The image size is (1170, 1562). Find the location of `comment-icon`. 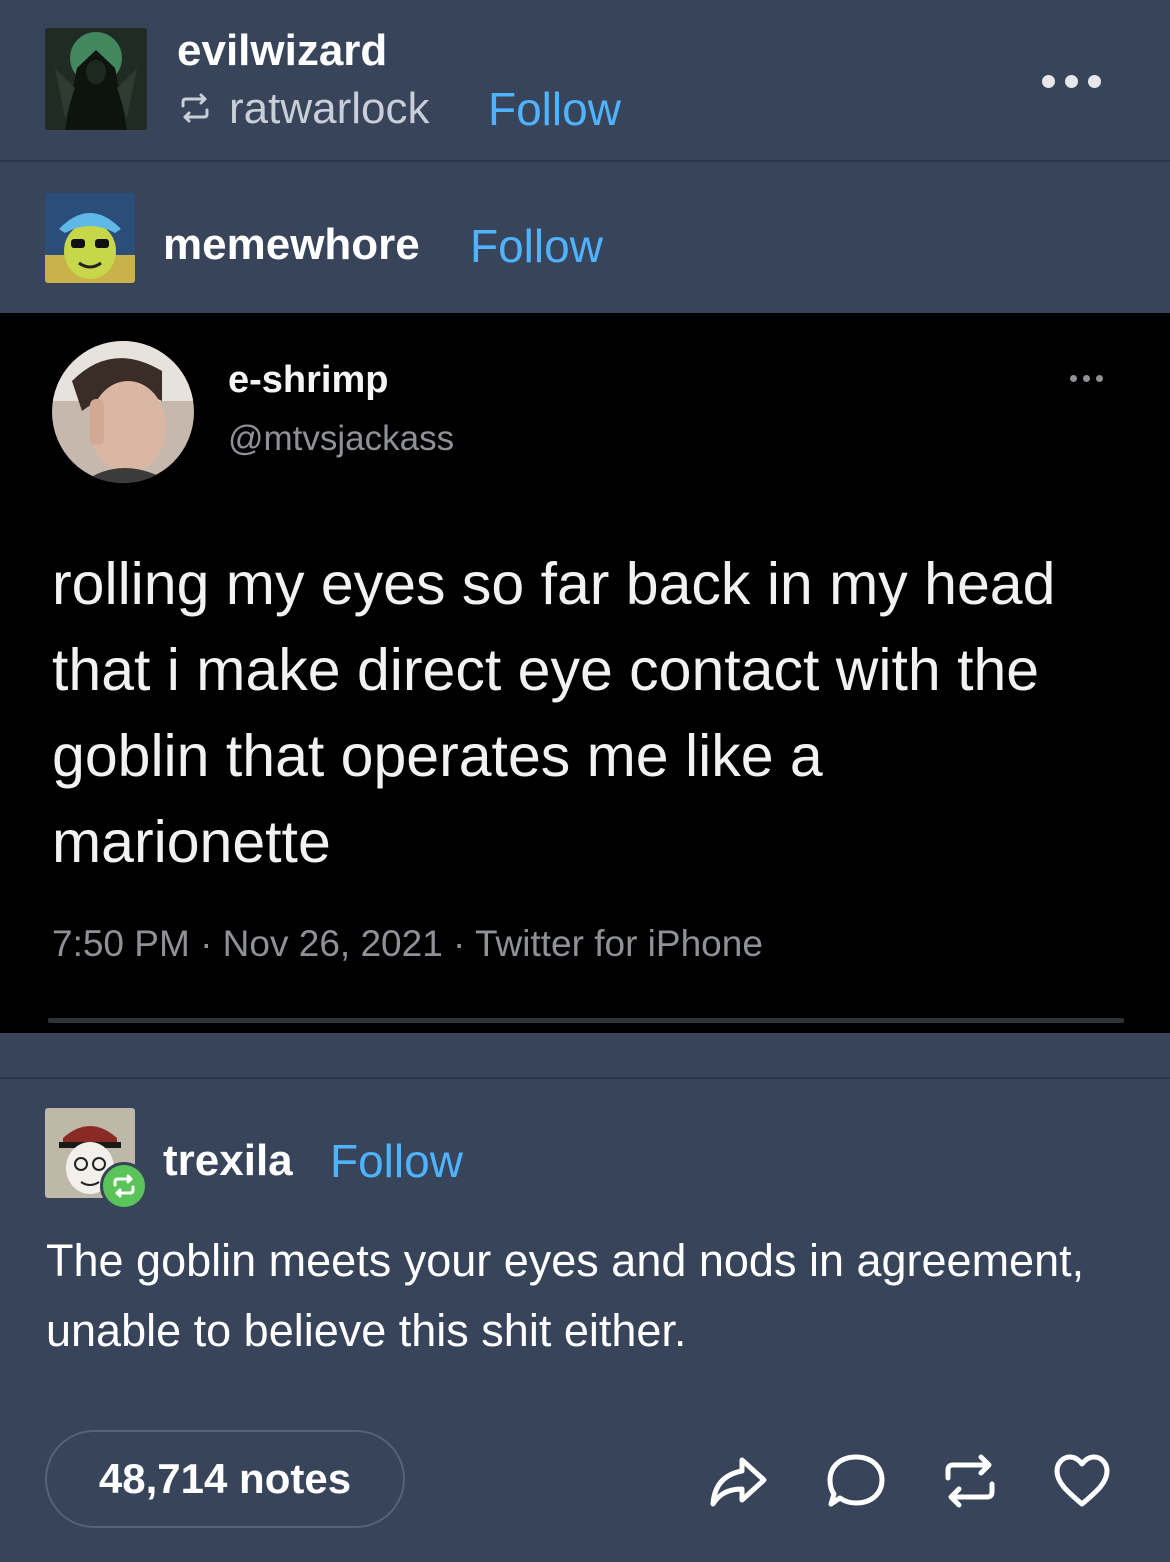

comment-icon is located at coordinates (856, 1481).